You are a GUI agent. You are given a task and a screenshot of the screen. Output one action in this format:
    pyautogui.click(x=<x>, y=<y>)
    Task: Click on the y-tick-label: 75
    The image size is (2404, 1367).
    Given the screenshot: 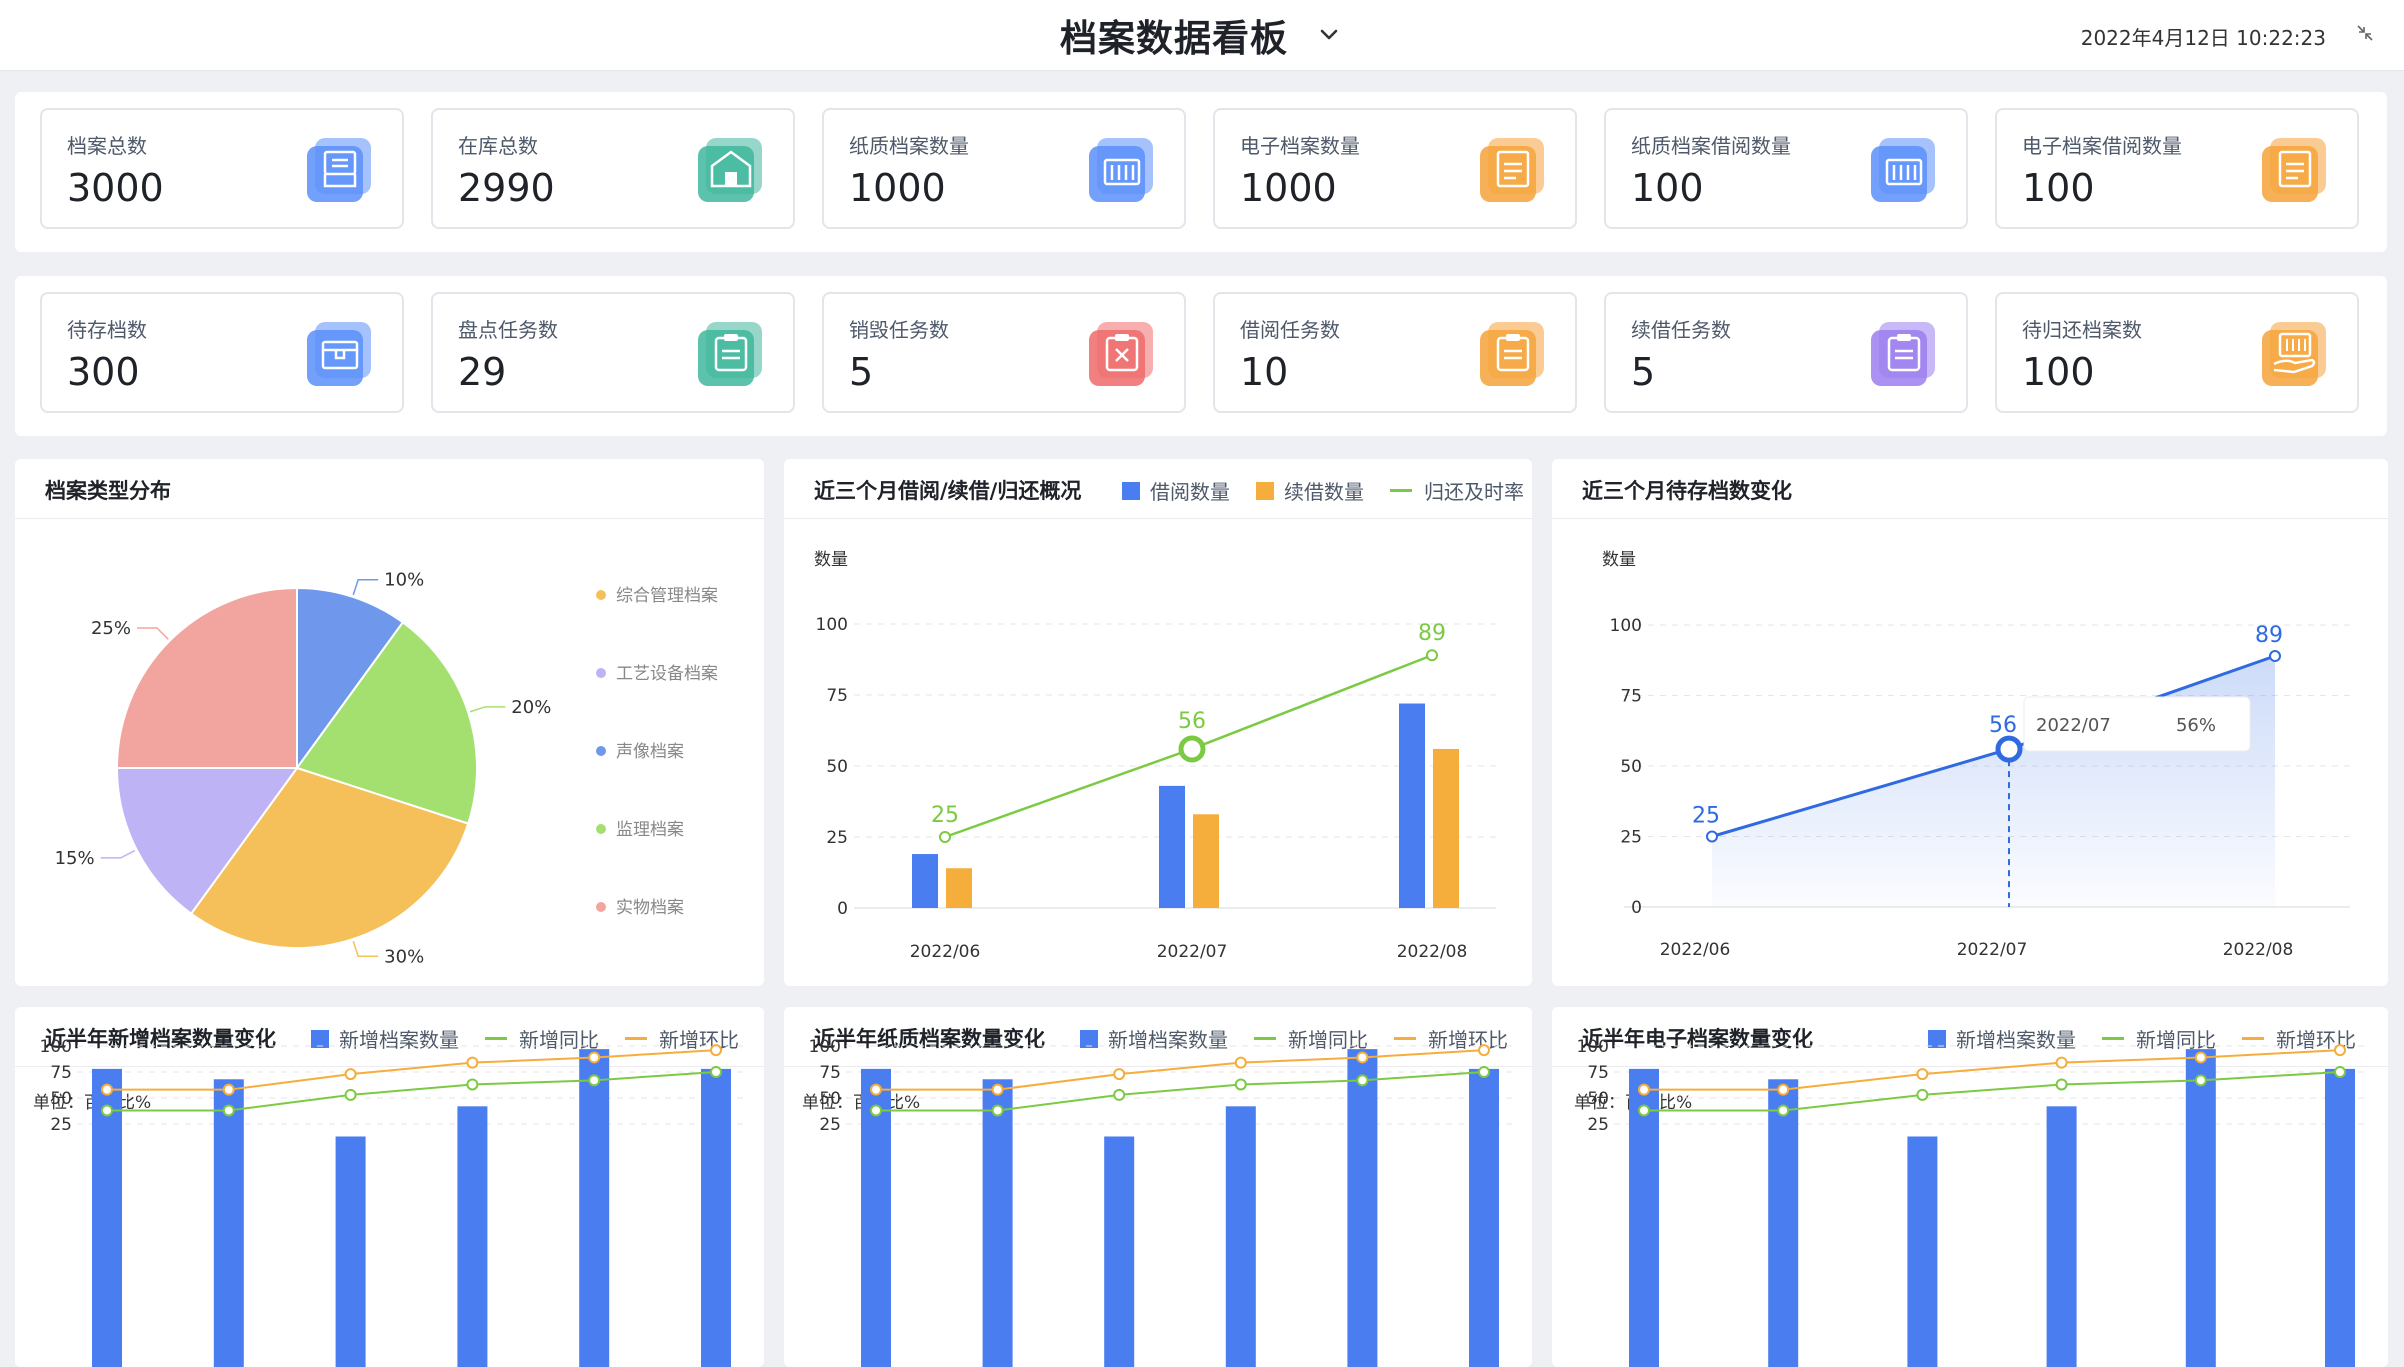 What is the action you would take?
    pyautogui.click(x=61, y=1073)
    